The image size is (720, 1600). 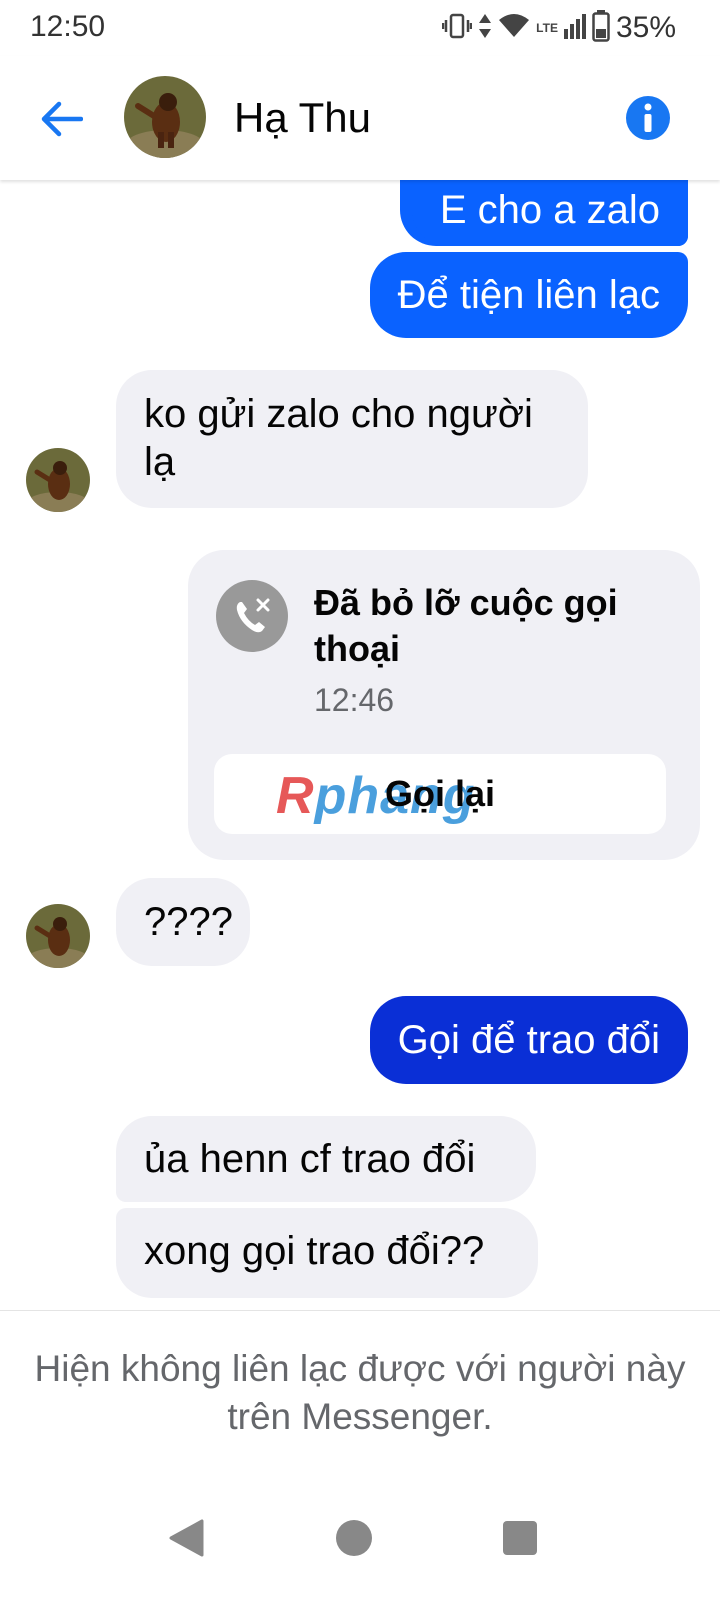 I want to click on nav-home-button, so click(x=354, y=1538).